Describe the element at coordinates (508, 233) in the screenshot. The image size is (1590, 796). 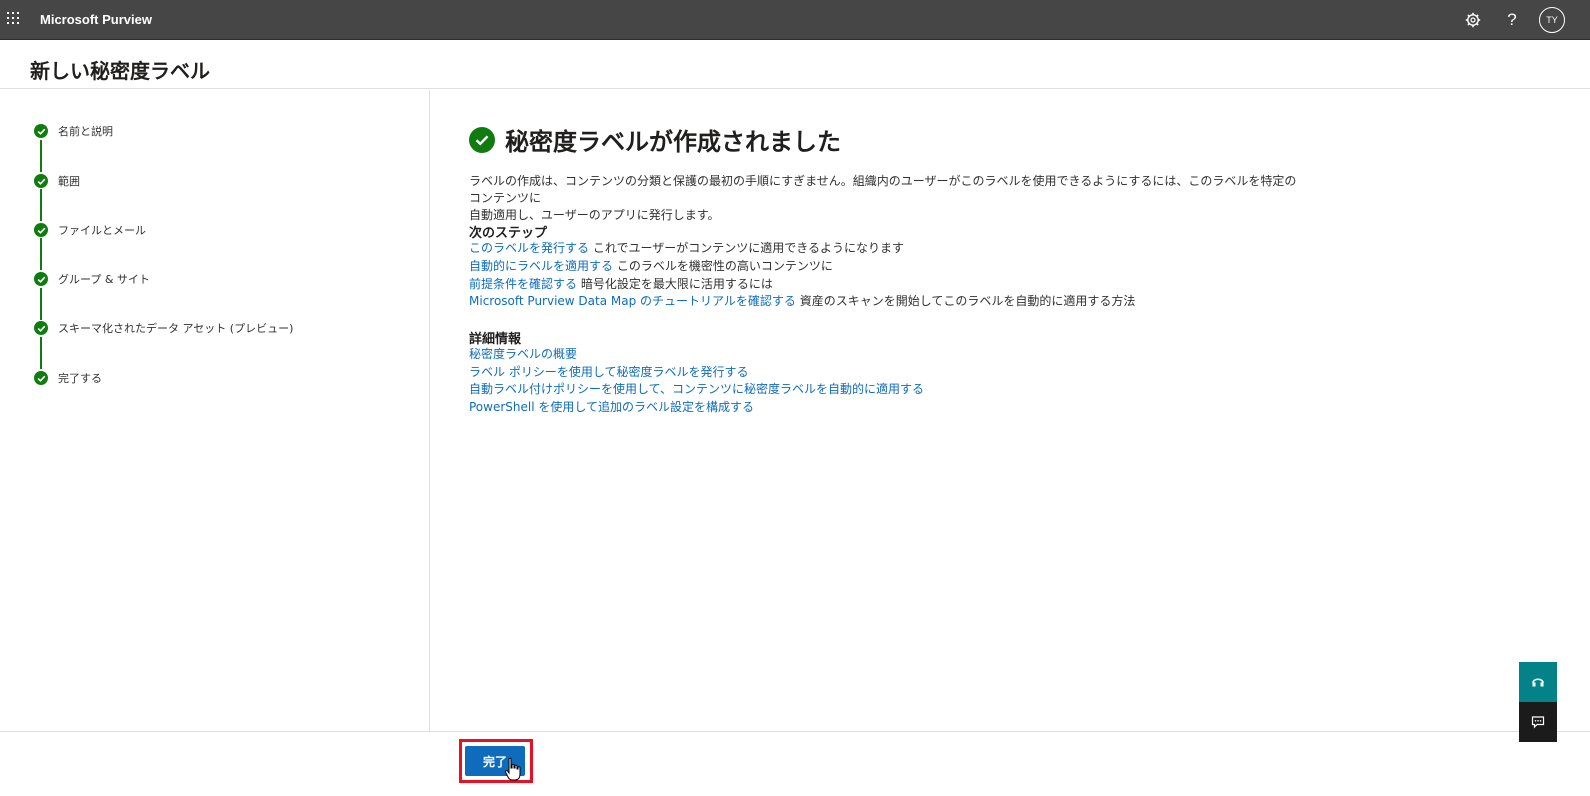
I see `next-steps-heading: 次のステップ` at that location.